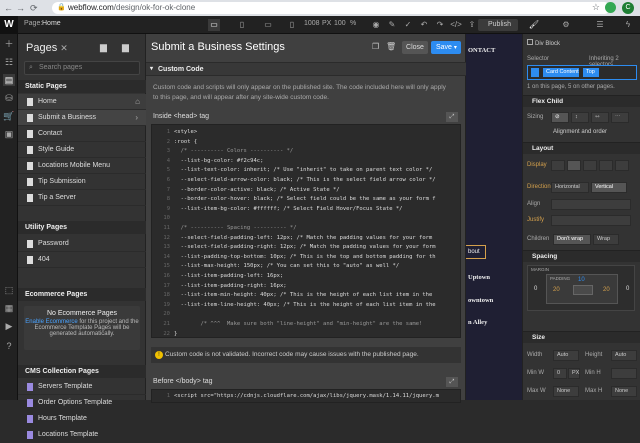  What do you see at coordinates (606, 290) in the screenshot?
I see `padding-right-value: 20` at bounding box center [606, 290].